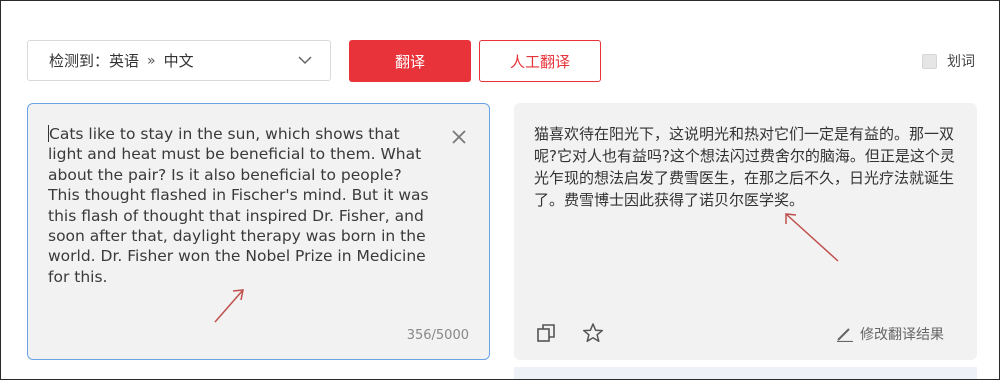 The height and width of the screenshot is (380, 1000). Describe the element at coordinates (812, 237) in the screenshot. I see `annotation-arrow-translation` at that location.